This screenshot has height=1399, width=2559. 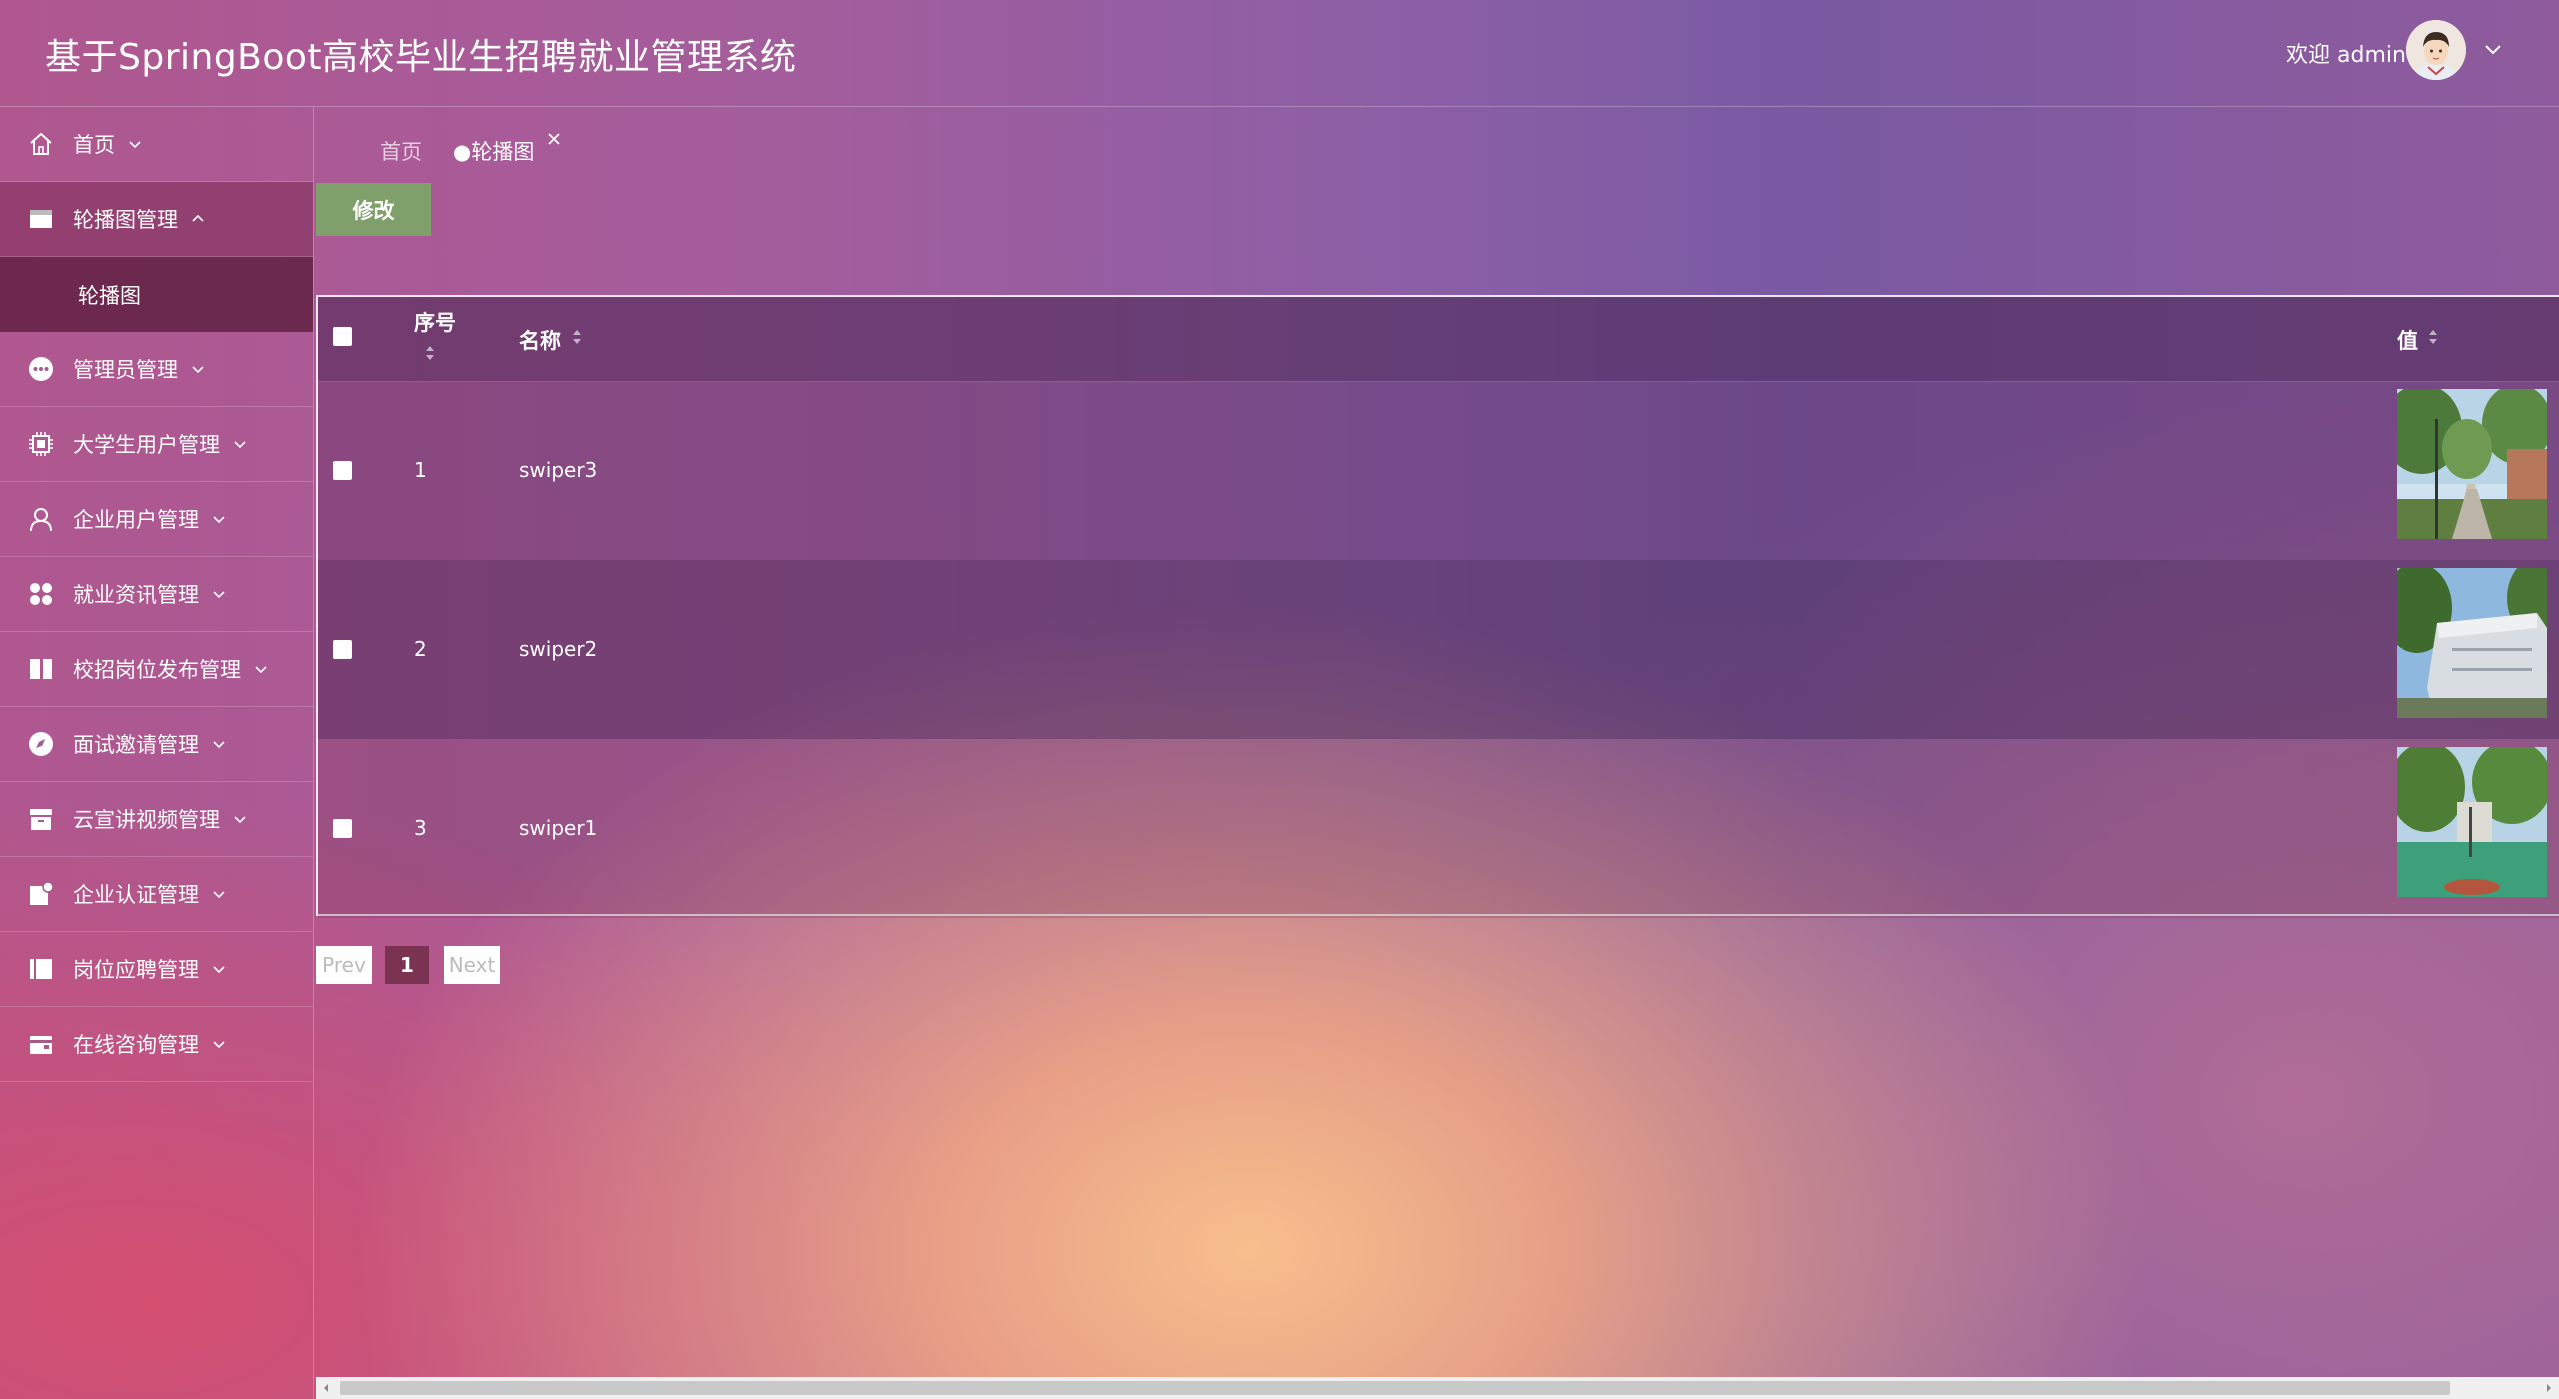 I want to click on chevron-up-icon, so click(x=198, y=218).